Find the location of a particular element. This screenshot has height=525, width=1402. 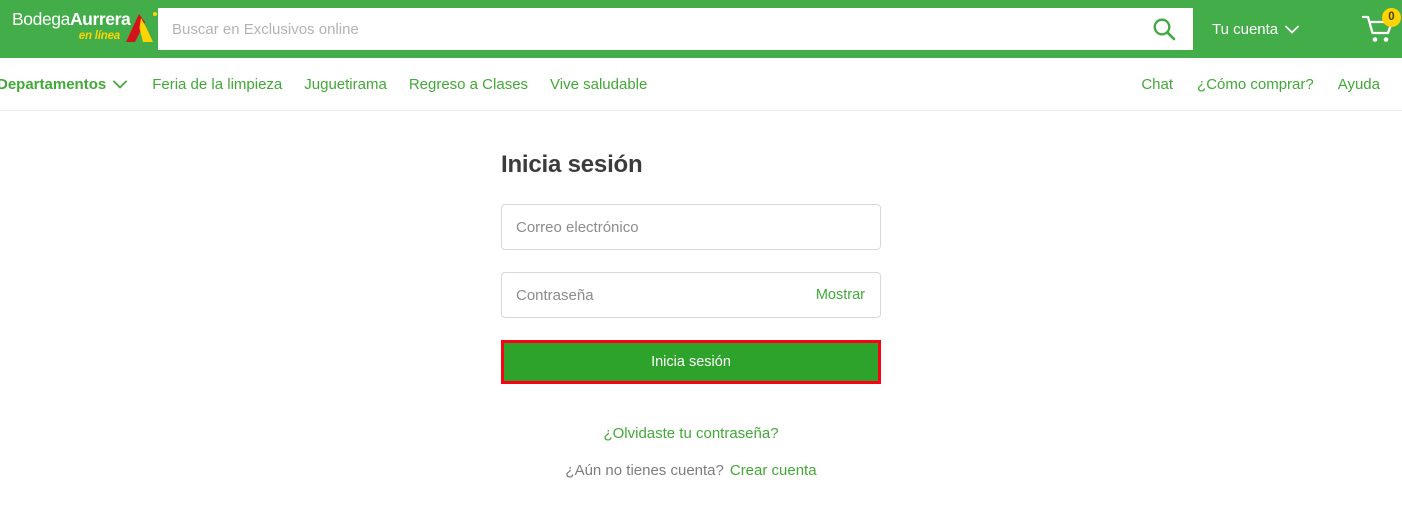

submit-highlight-box: Inicia sesión is located at coordinates (691, 362).